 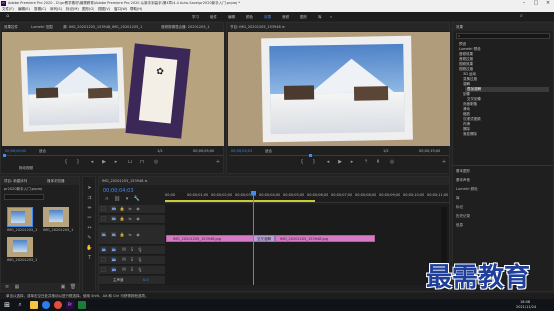 What do you see at coordinates (15, 151) in the screenshot?
I see `source-timecode: 00;00;00;00` at bounding box center [15, 151].